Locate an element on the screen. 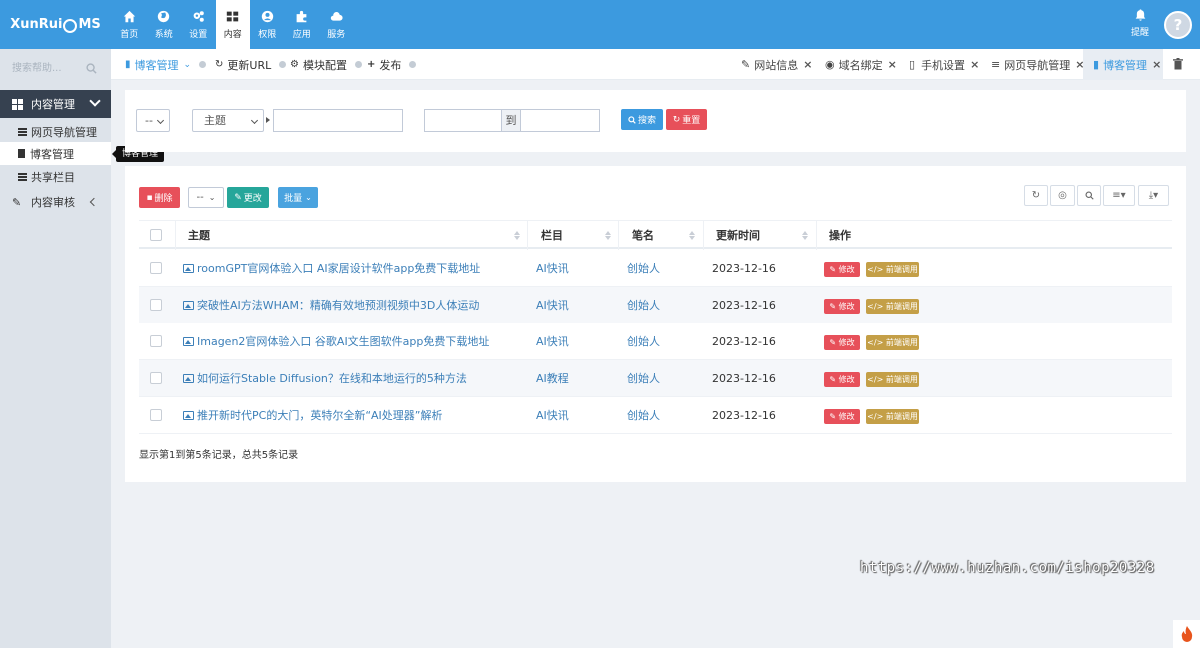 The width and height of the screenshot is (1200, 648). row-title-link: 突破性AI方法WHAM：精确有效地预测视频中3D人体运动 is located at coordinates (331, 305).